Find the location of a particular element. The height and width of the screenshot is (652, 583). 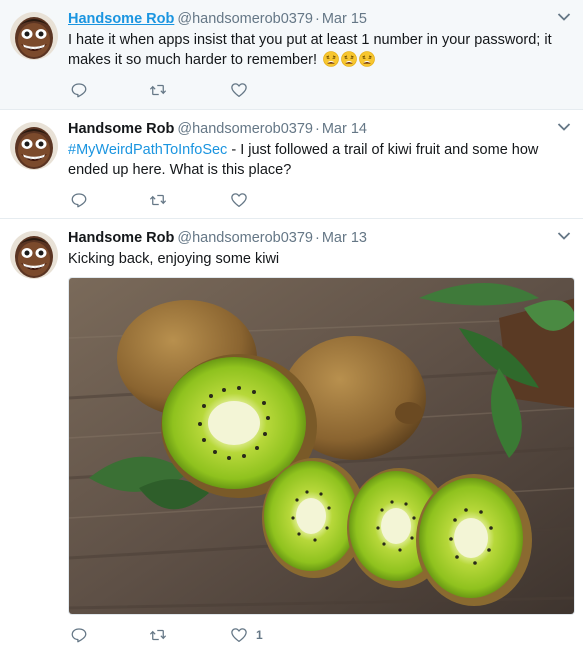

tweet-header: Handsome Rob @handsomerob0379 · Mar 14 is located at coordinates (217, 129).